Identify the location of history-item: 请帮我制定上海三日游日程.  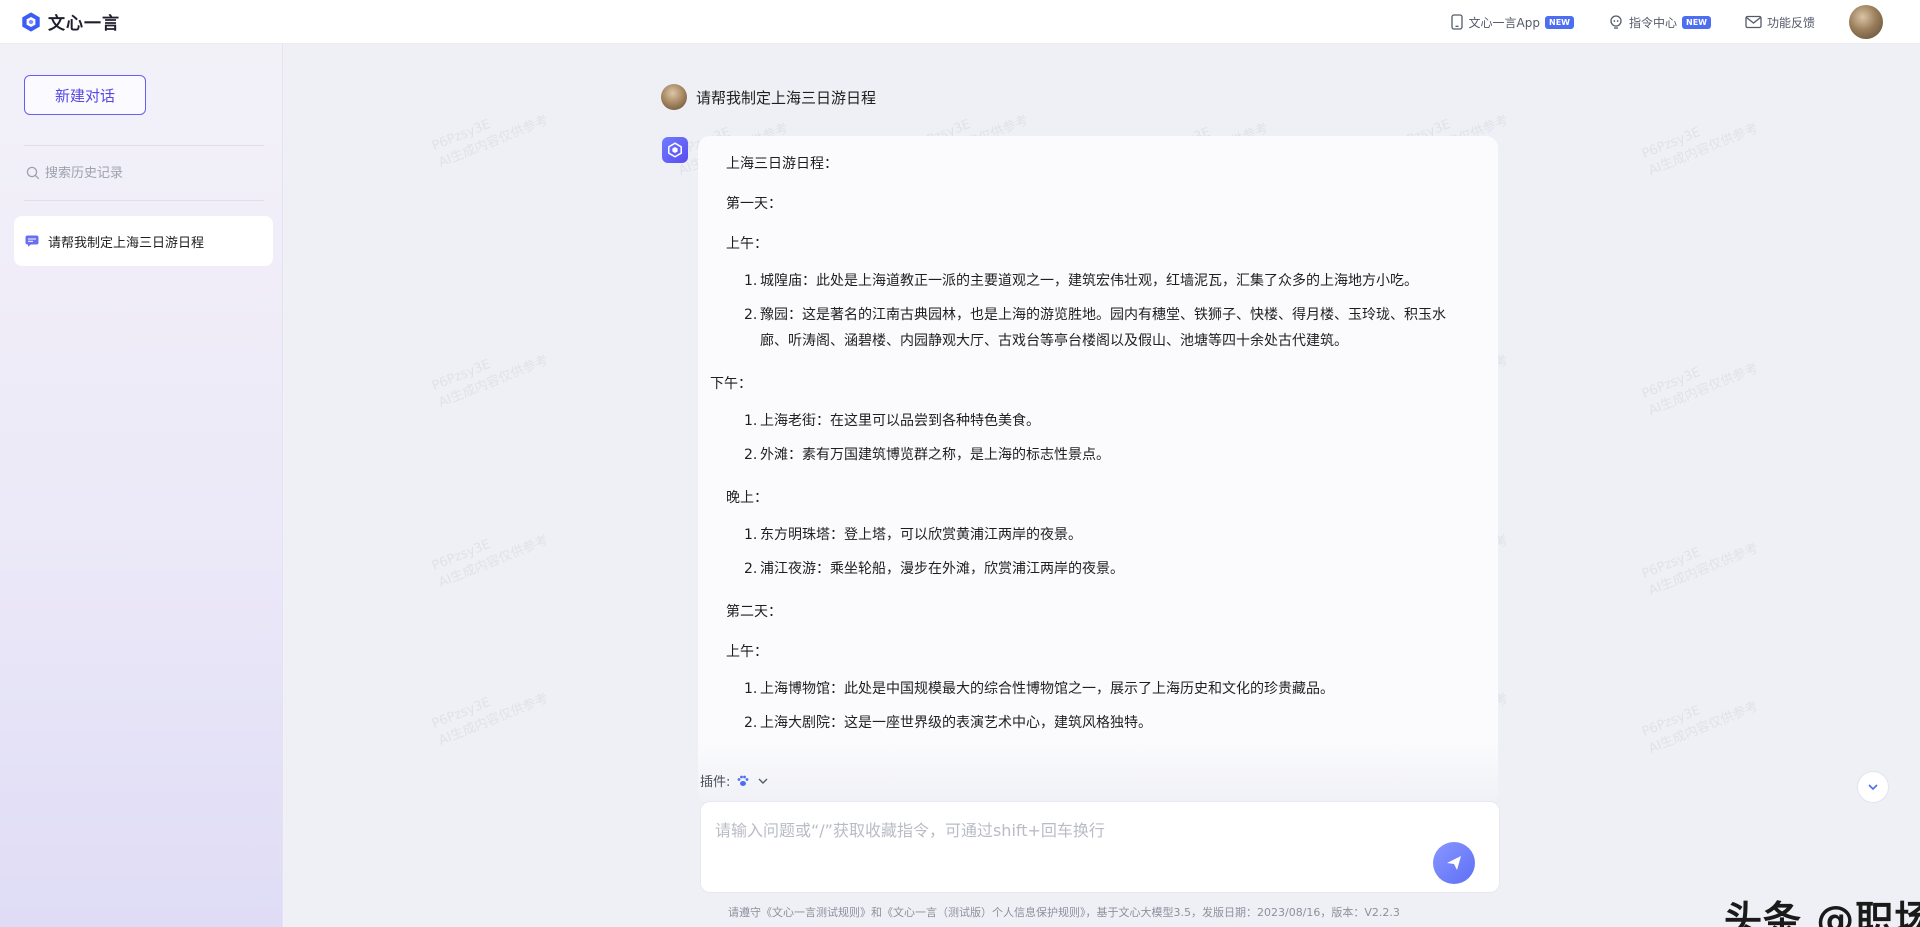
(143, 241).